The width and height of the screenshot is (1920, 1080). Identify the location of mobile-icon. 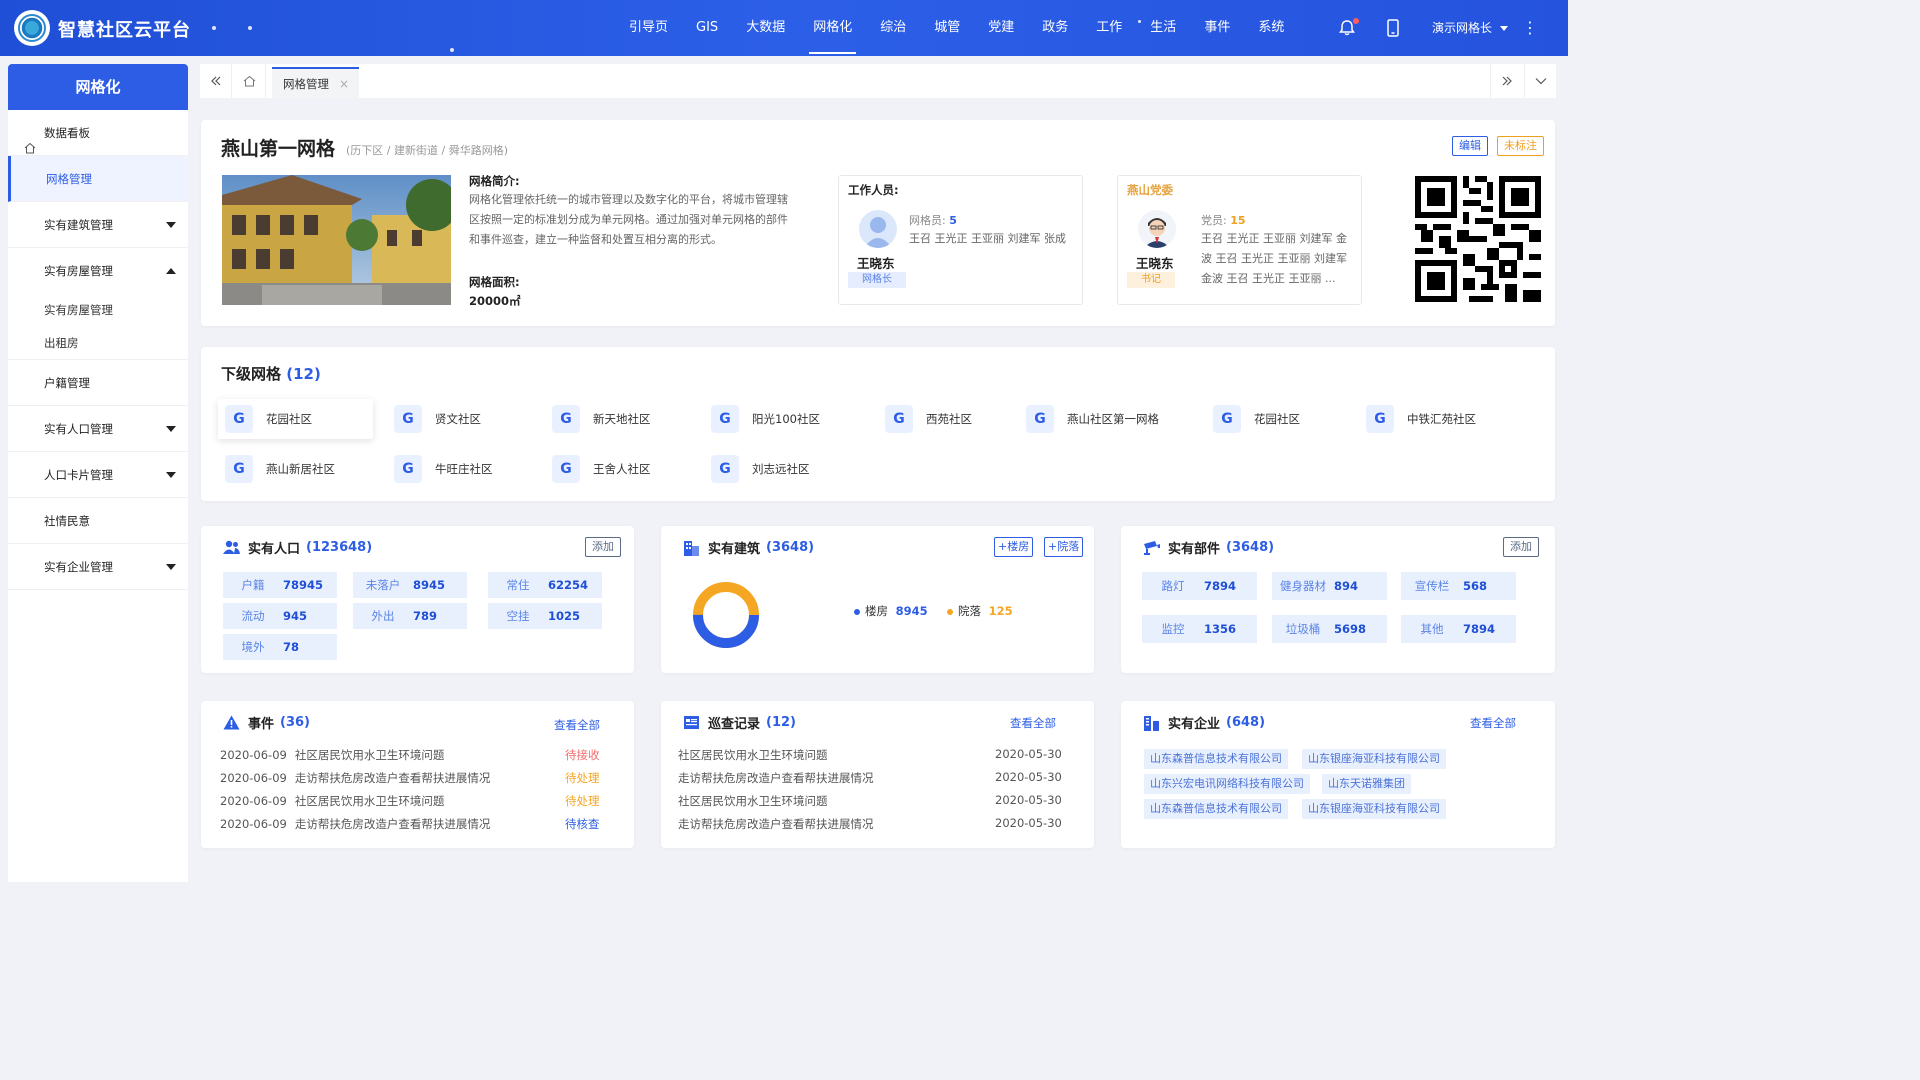
(1393, 28).